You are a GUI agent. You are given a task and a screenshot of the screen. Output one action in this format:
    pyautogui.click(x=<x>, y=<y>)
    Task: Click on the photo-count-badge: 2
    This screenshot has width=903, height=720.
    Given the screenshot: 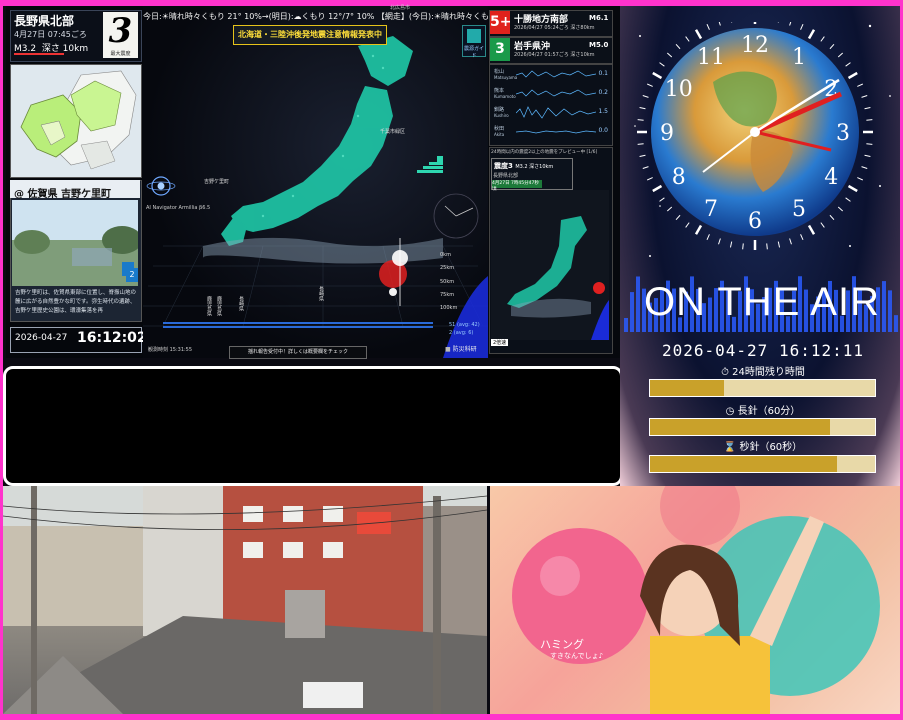 What is the action you would take?
    pyautogui.click(x=132, y=275)
    